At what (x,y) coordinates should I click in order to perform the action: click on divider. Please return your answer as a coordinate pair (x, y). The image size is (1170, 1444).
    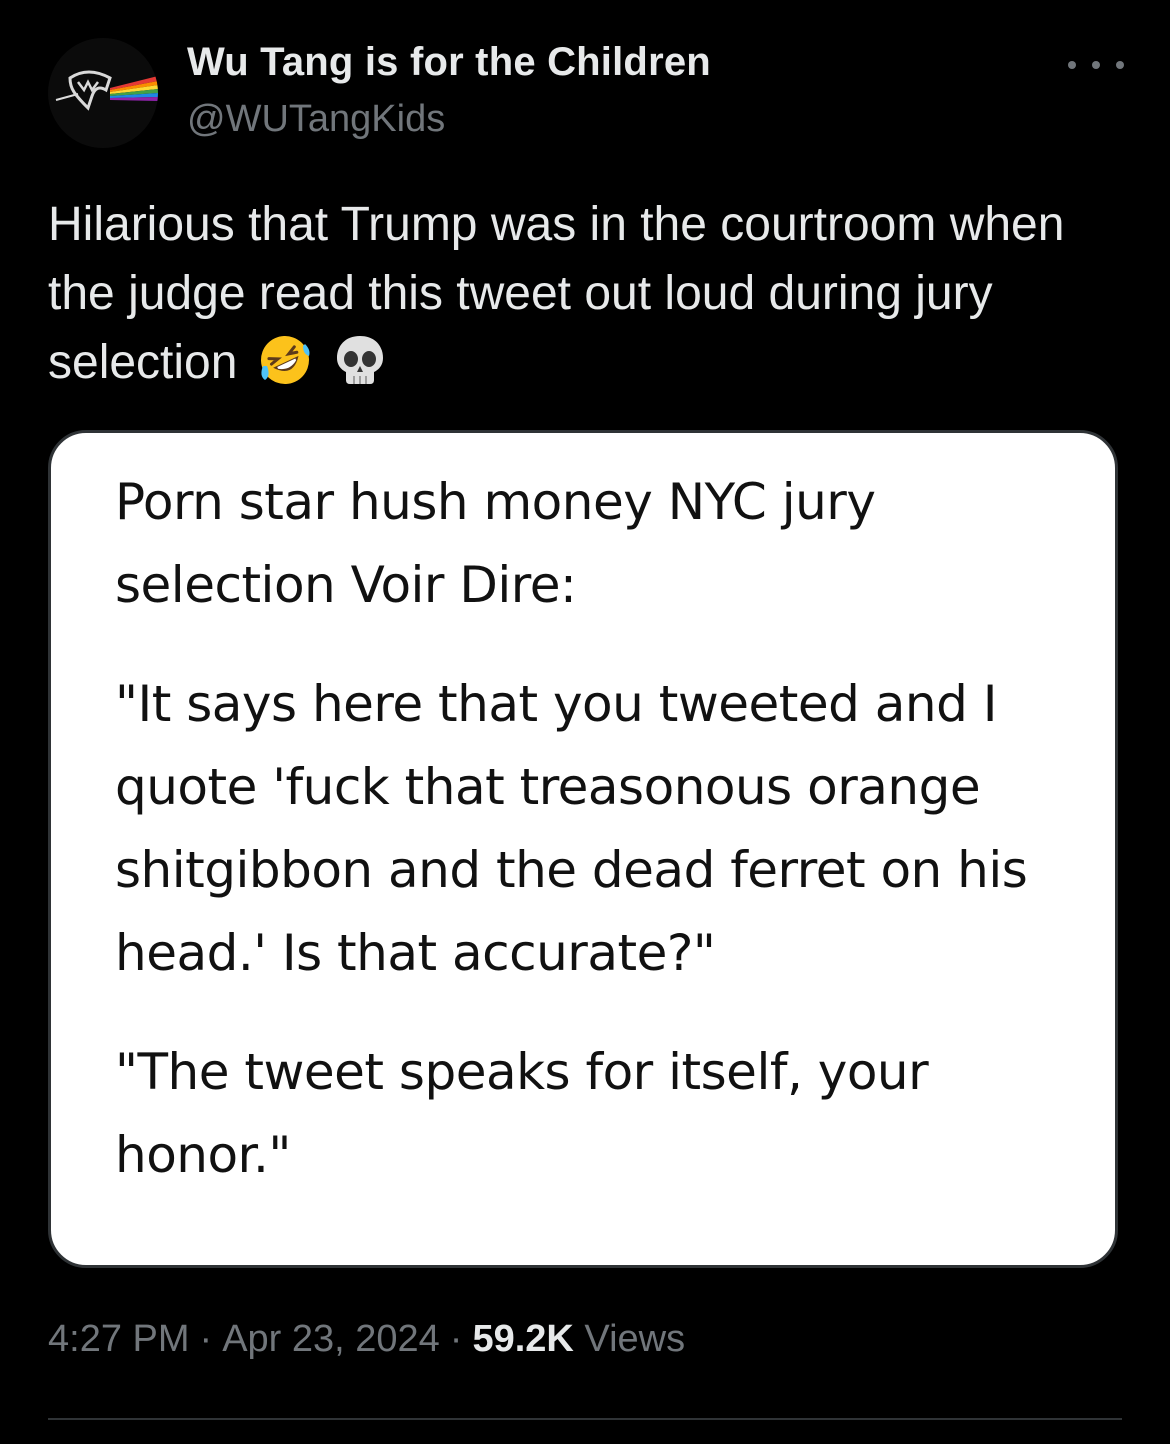
    Looking at the image, I should click on (585, 1419).